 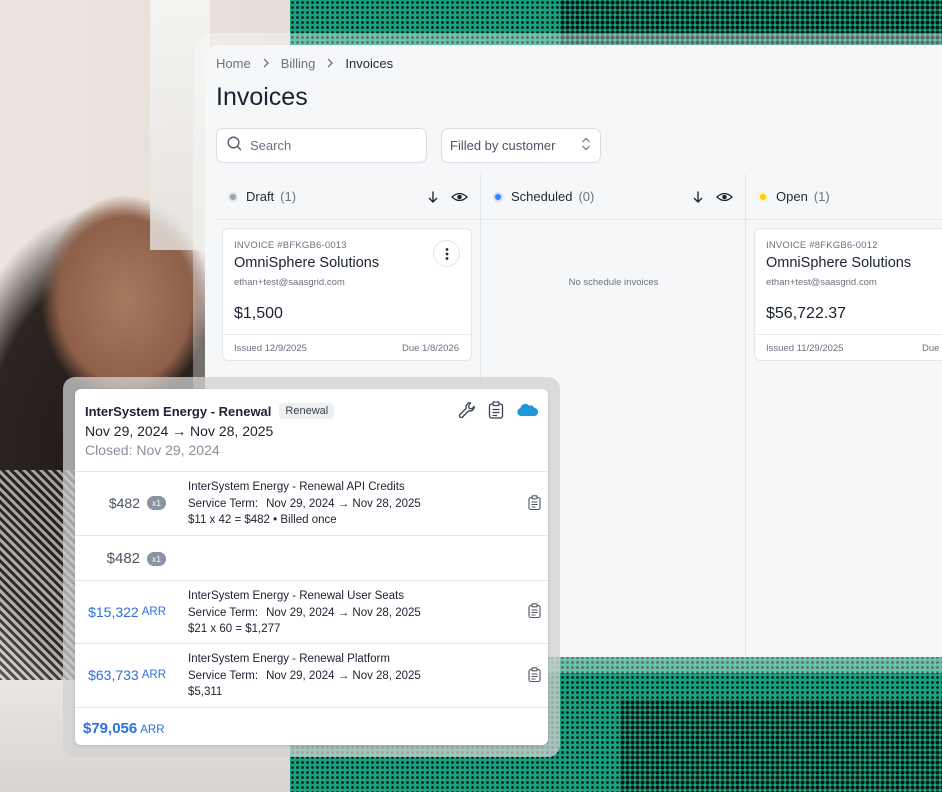 I want to click on invoice-card-footer: Issued 12/9/2025 Due 1/8/2026, so click(x=347, y=347).